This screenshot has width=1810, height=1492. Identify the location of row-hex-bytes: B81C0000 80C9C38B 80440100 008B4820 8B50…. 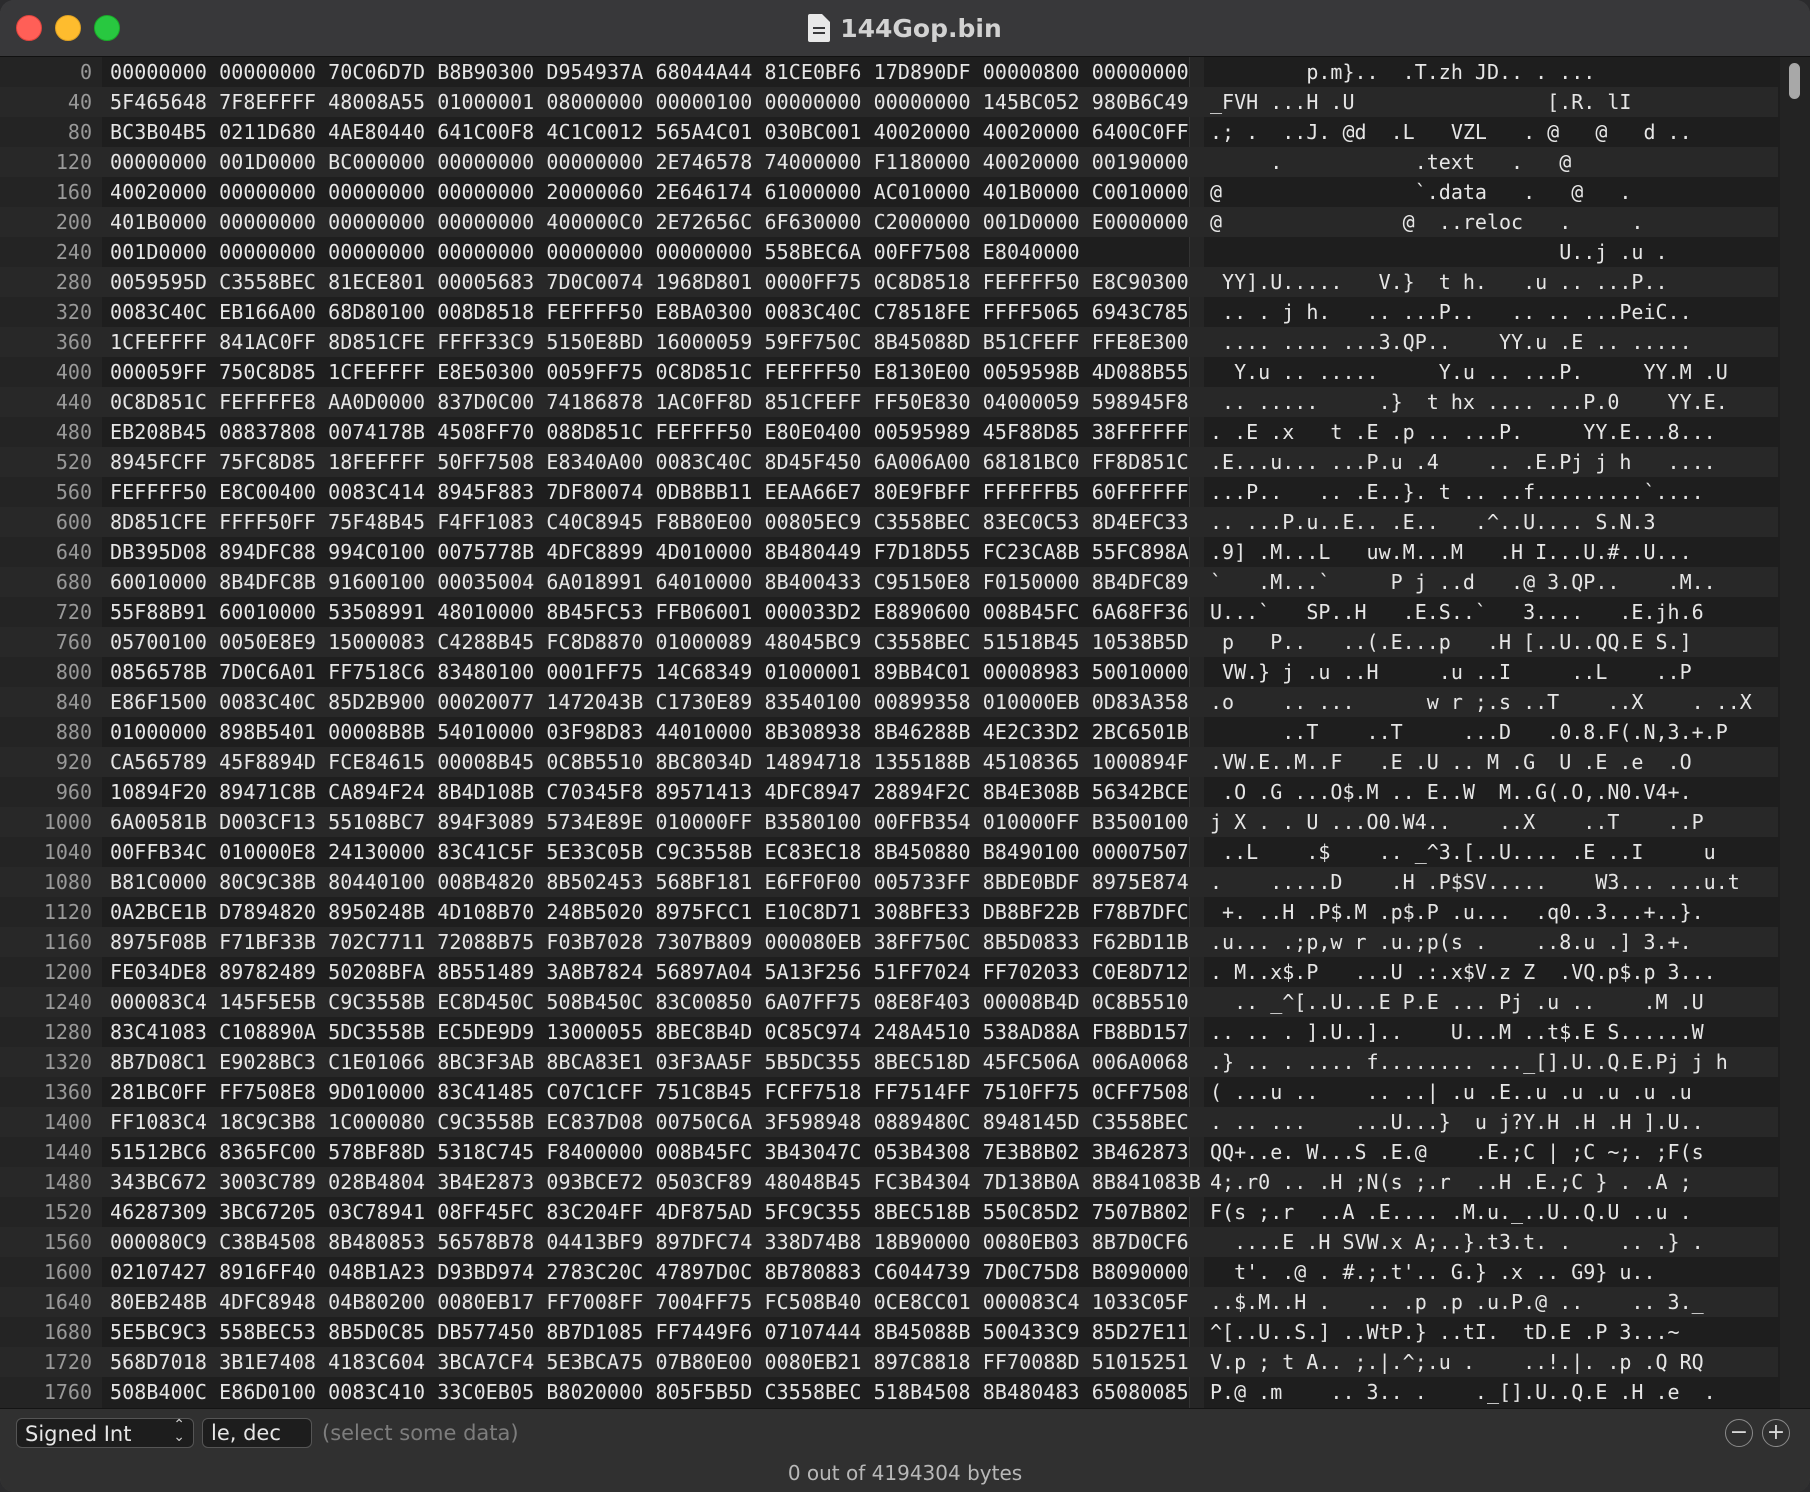
(649, 882).